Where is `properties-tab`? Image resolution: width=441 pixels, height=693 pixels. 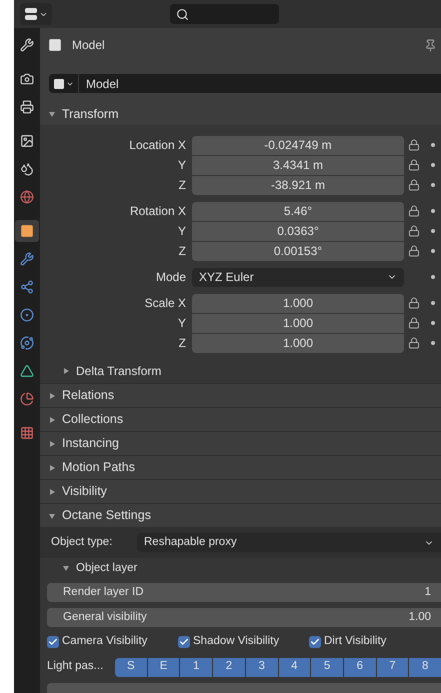
properties-tab is located at coordinates (27, 231).